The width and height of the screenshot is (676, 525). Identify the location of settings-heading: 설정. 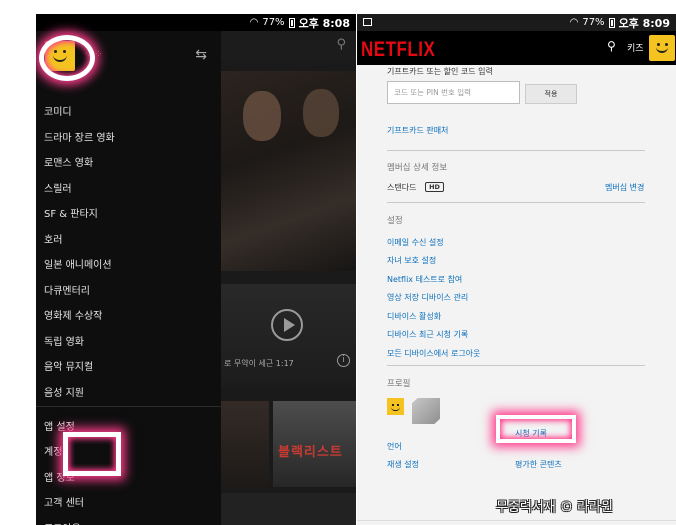
(395, 221).